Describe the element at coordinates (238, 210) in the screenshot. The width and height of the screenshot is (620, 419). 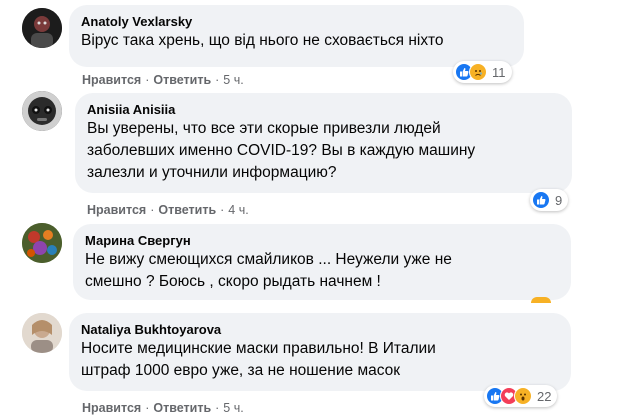
I see `comment-timestamp: 4 ч.` at that location.